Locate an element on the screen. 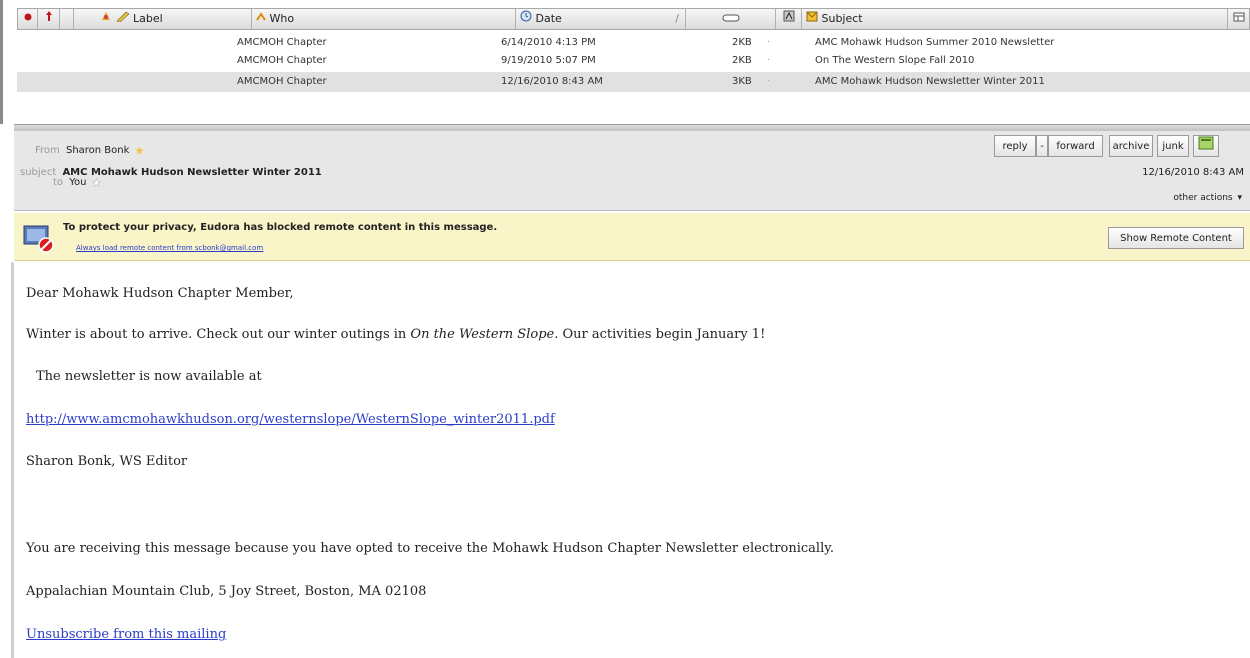 This screenshot has width=1250, height=658. body-unsubscribe-line: Unsubscribe from this mailing is located at coordinates (126, 634).